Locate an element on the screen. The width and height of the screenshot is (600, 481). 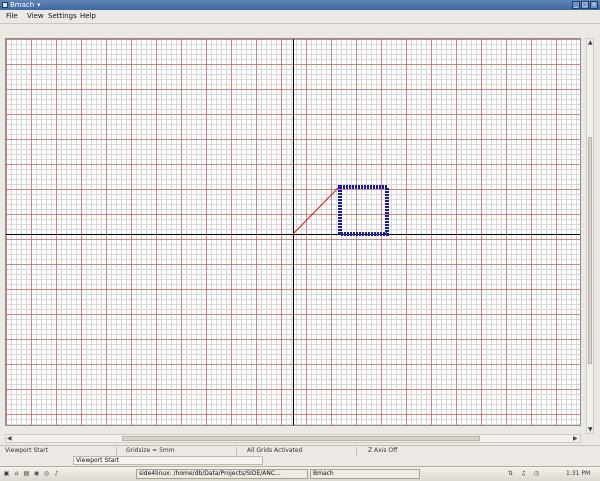
scroll-right-icon: ▶ is located at coordinates (575, 439).